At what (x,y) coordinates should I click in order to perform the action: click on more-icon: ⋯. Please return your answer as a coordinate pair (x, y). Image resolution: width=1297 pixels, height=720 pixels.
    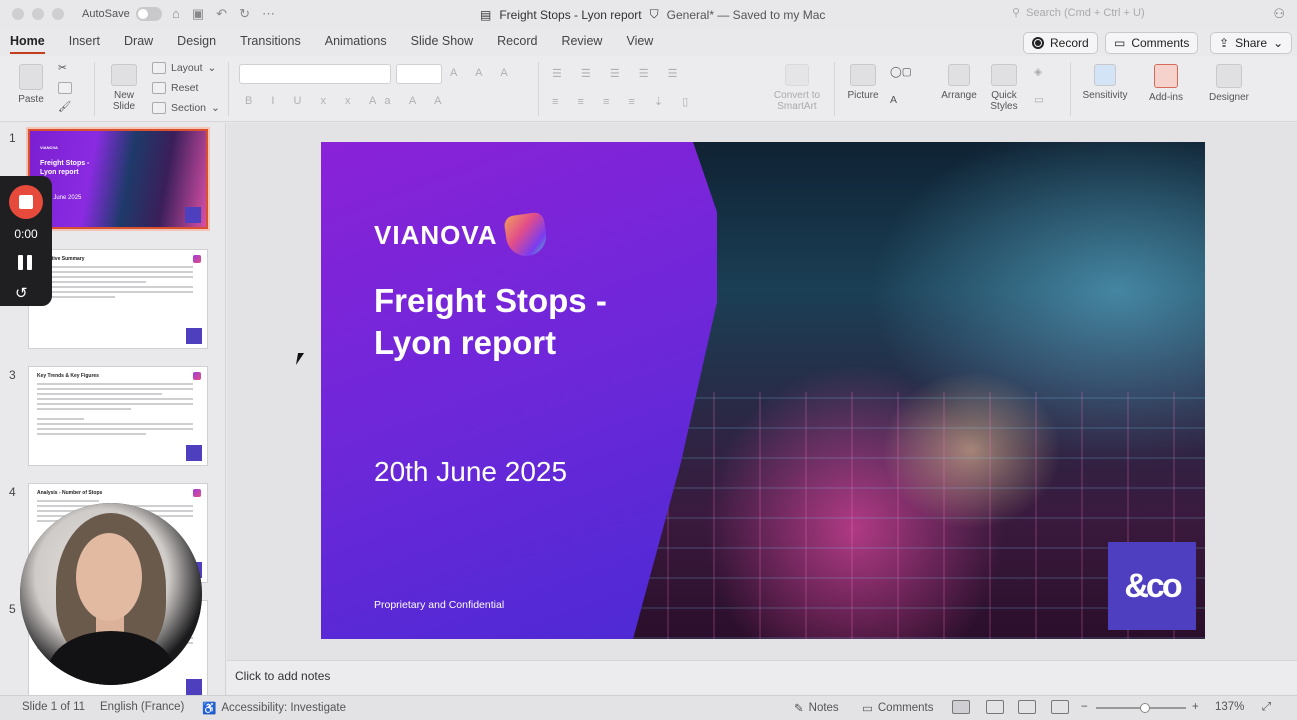
    Looking at the image, I should click on (268, 14).